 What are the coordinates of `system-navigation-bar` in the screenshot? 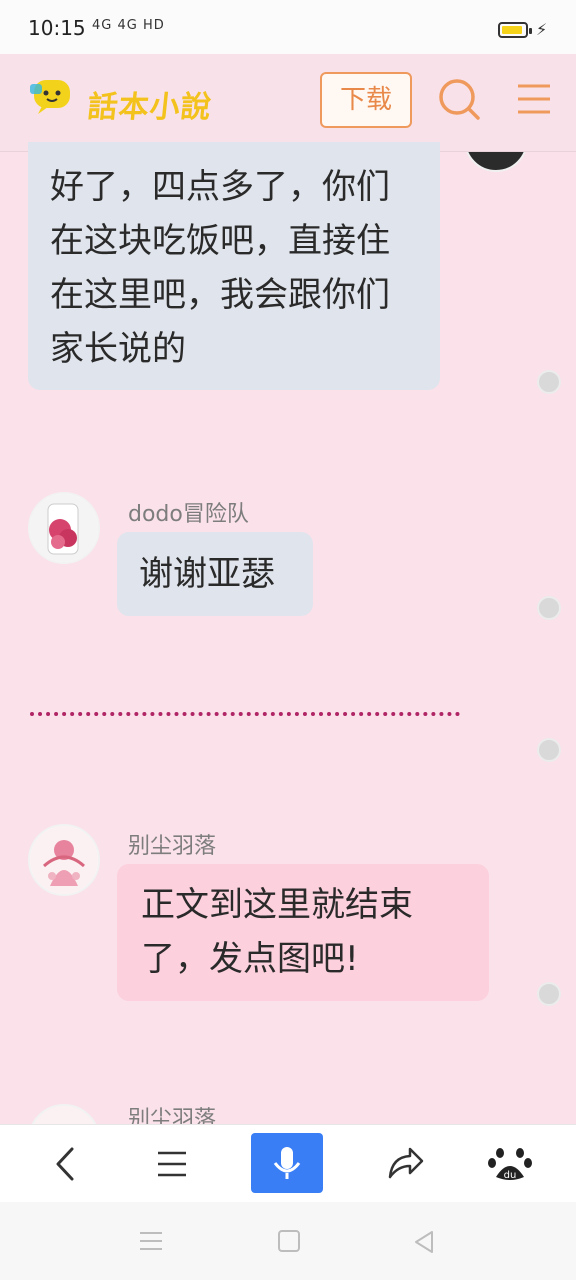 It's located at (288, 1241).